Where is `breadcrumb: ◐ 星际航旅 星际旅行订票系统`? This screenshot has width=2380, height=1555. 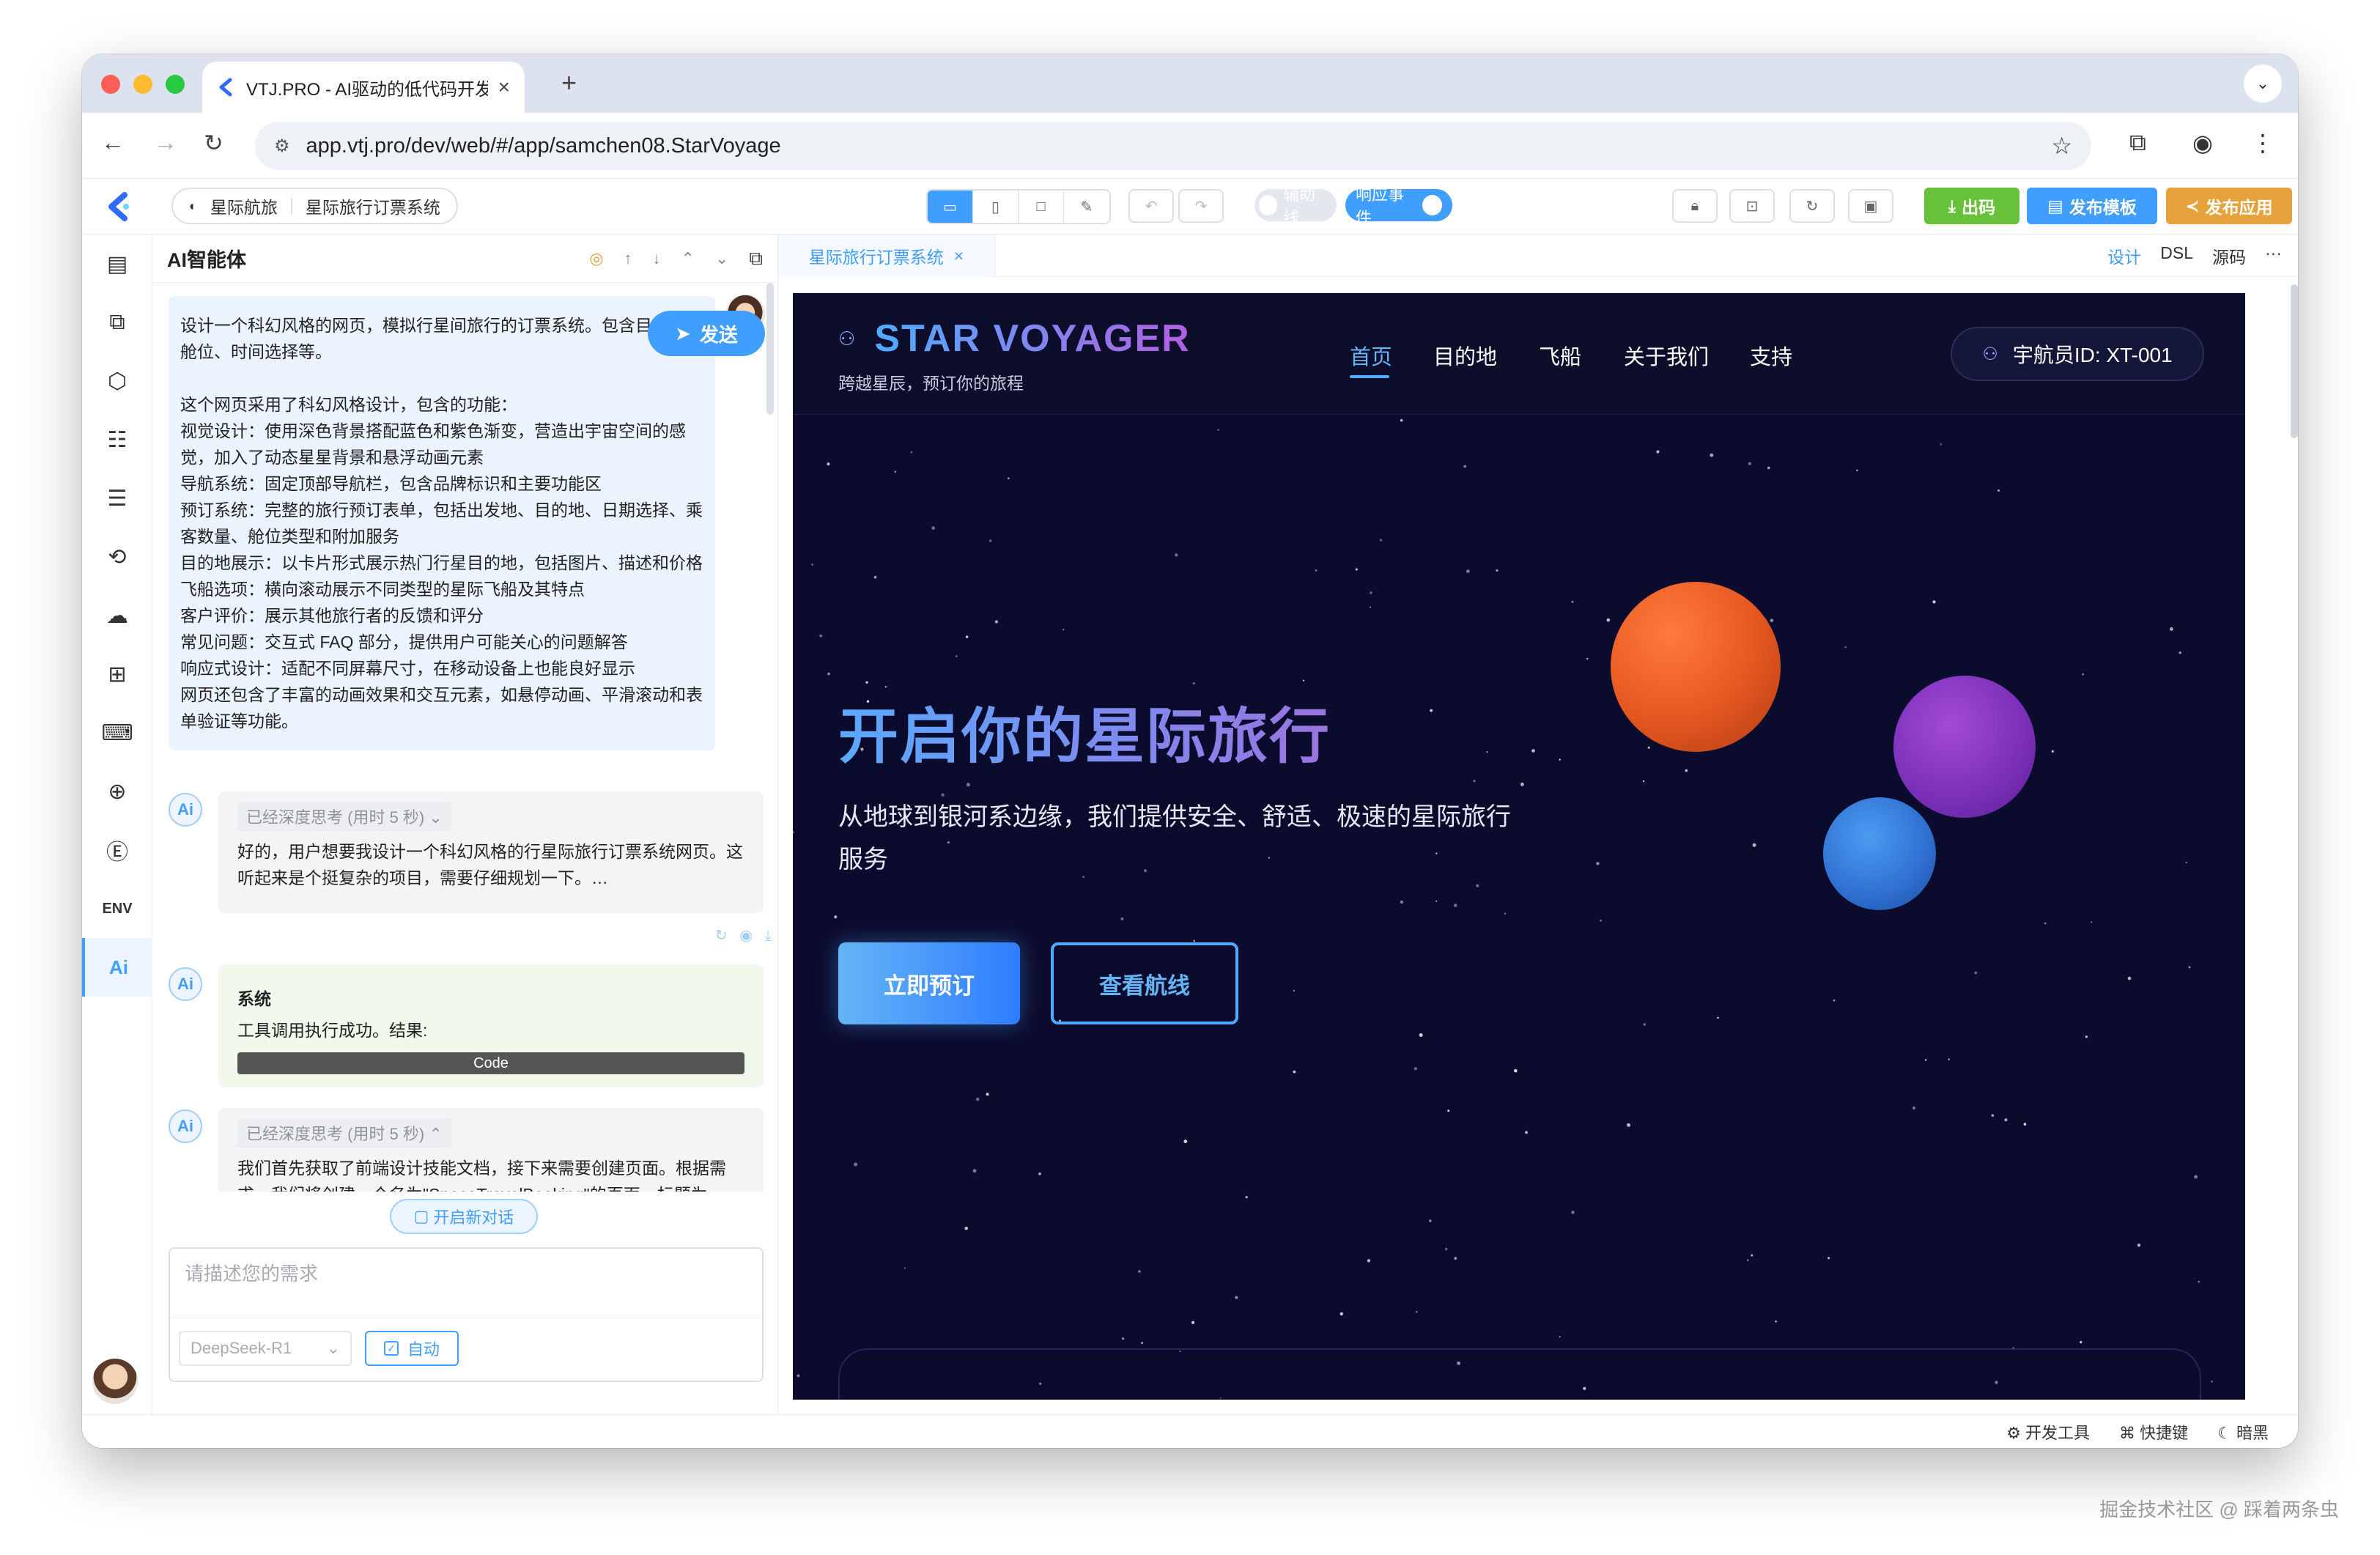
breadcrumb: ◐ 星际航旅 星际旅行订票系统 is located at coordinates (314, 206).